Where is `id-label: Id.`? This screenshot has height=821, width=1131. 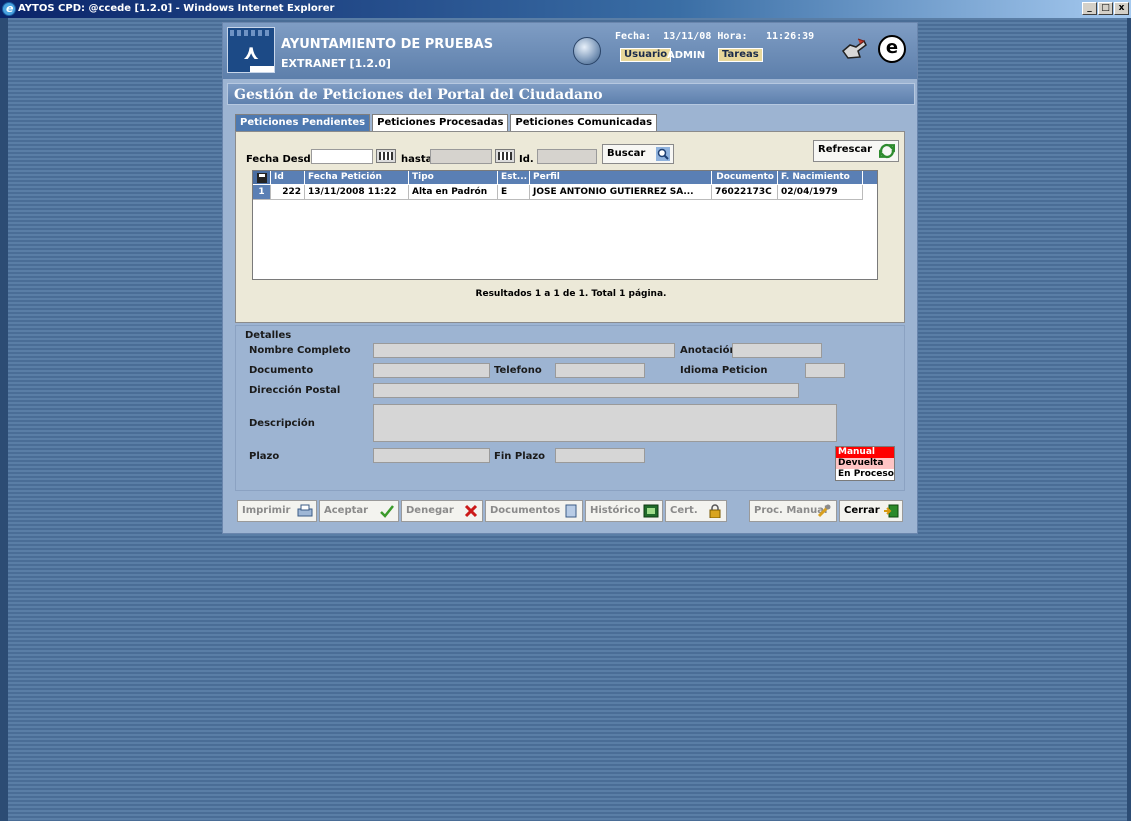
id-label: Id. is located at coordinates (526, 159).